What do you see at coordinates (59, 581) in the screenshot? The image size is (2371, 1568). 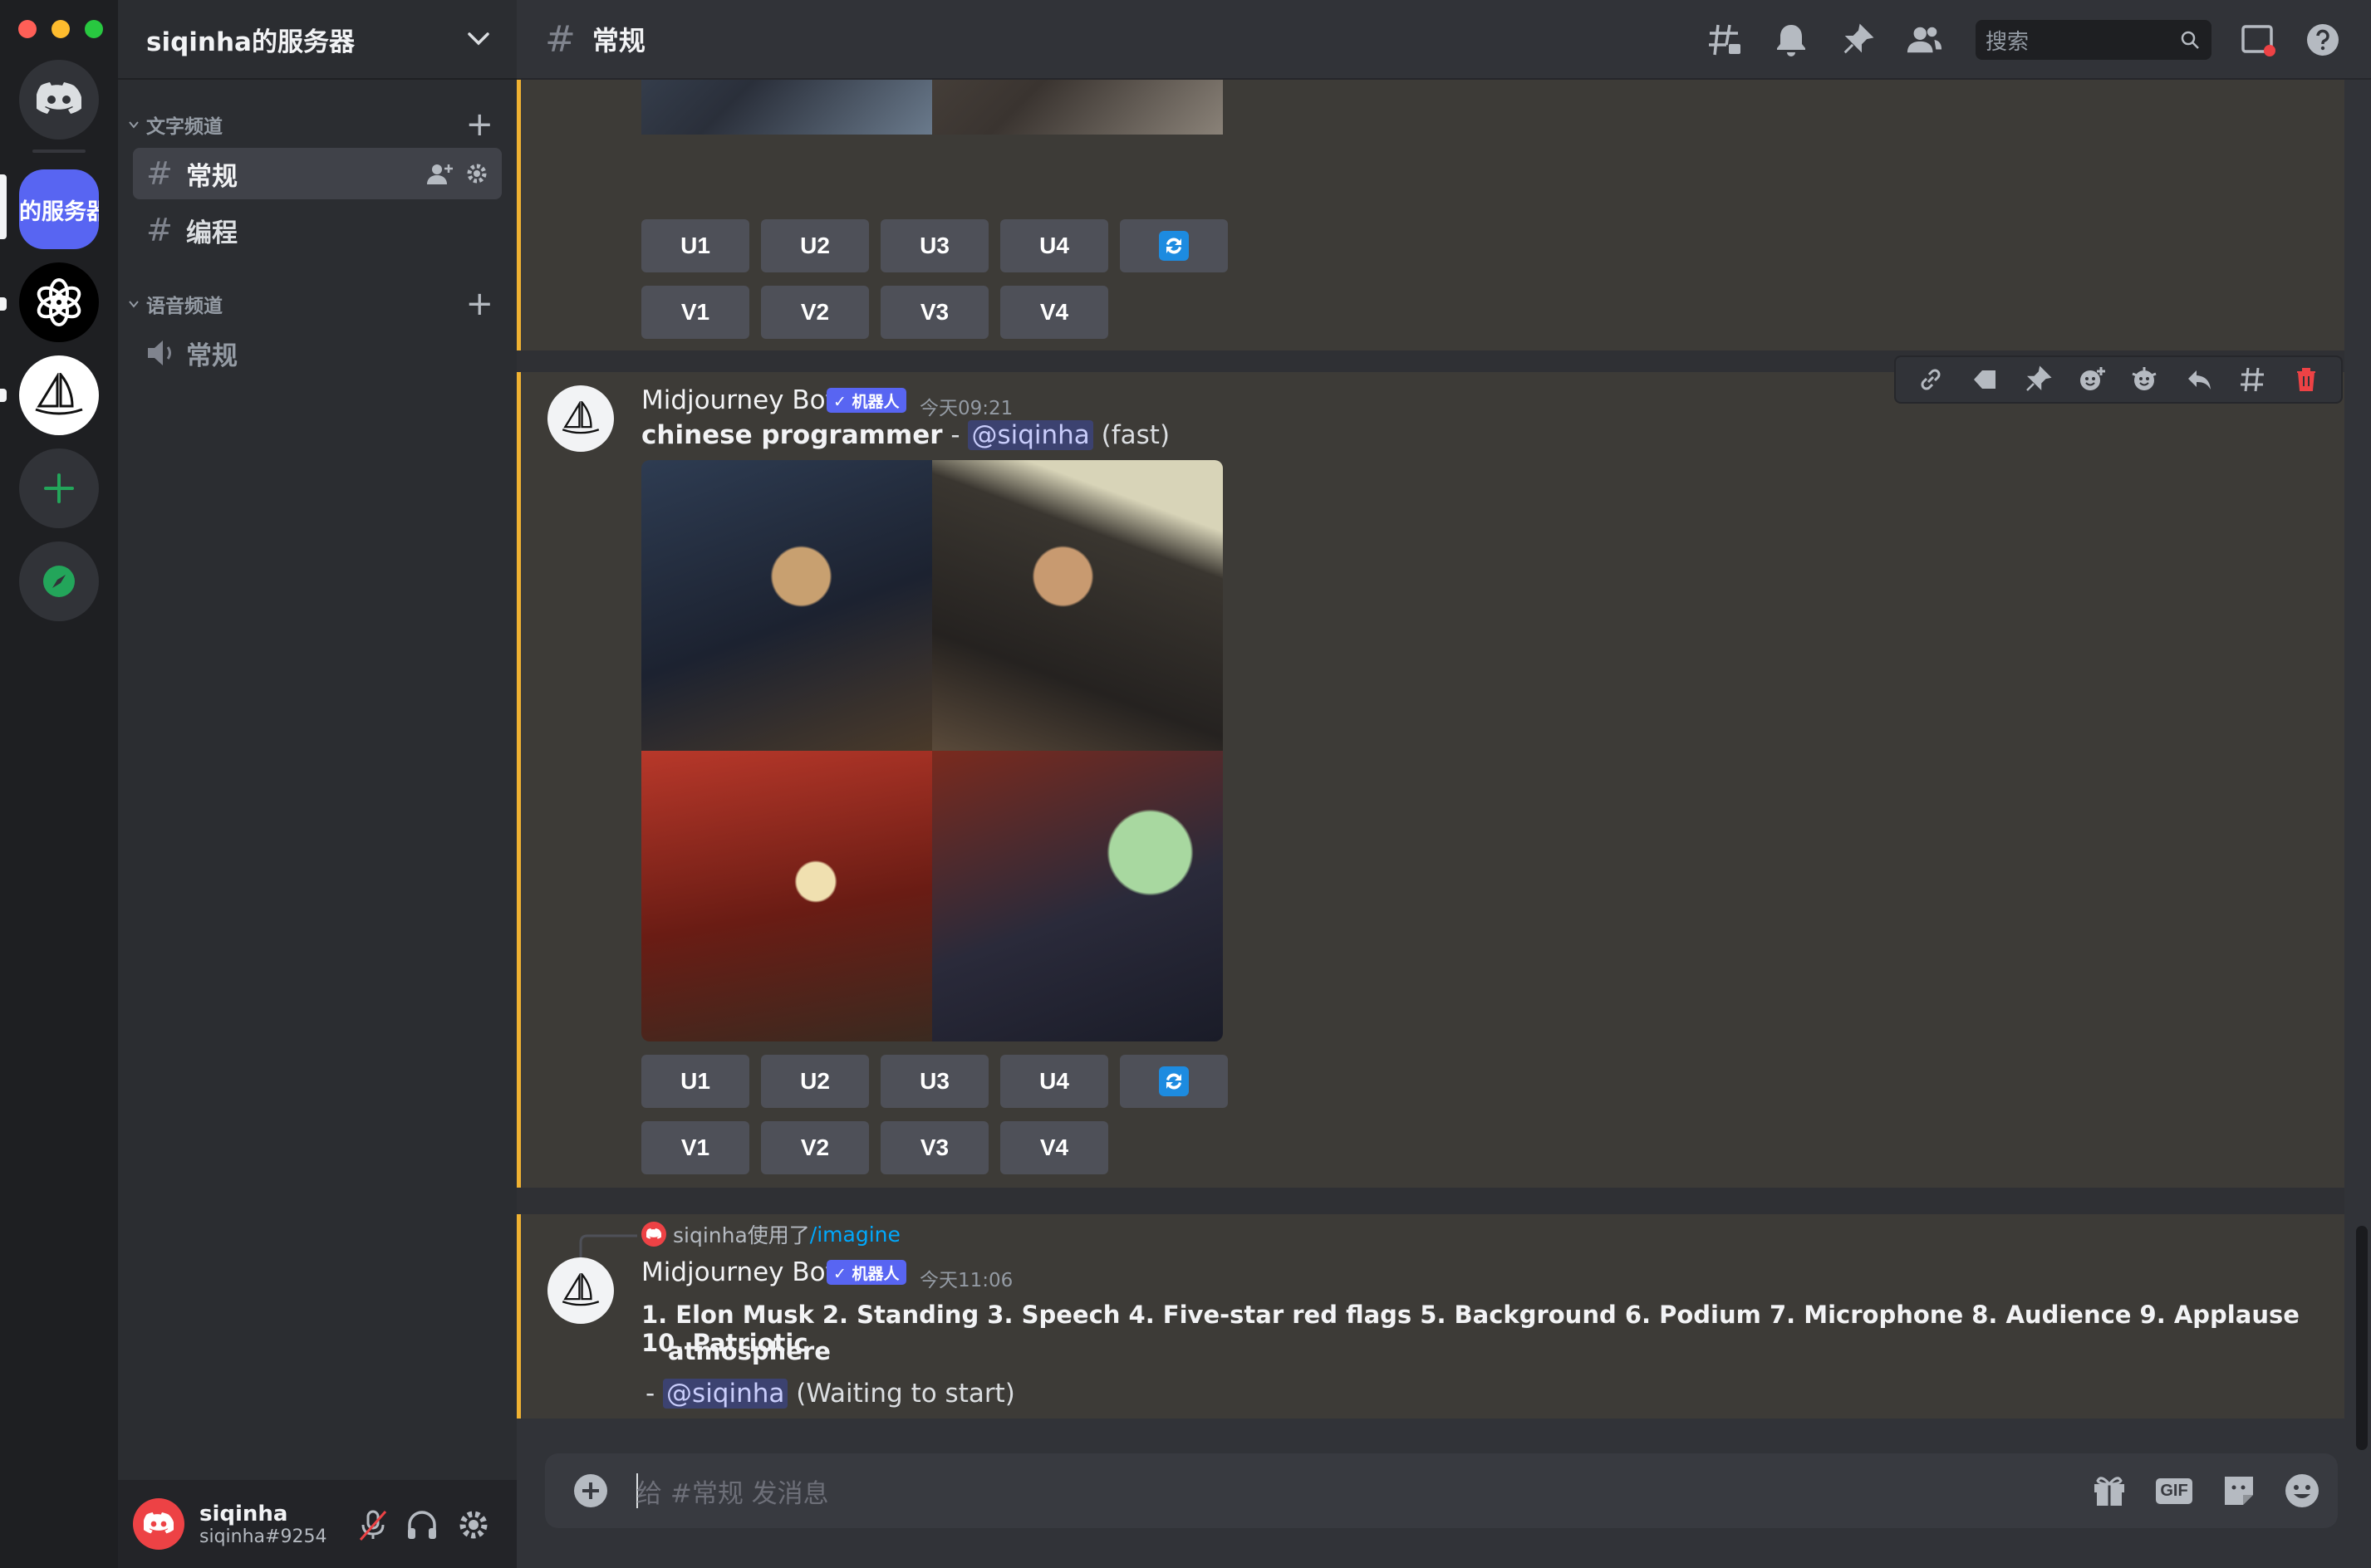 I see `explore-servers-button` at bounding box center [59, 581].